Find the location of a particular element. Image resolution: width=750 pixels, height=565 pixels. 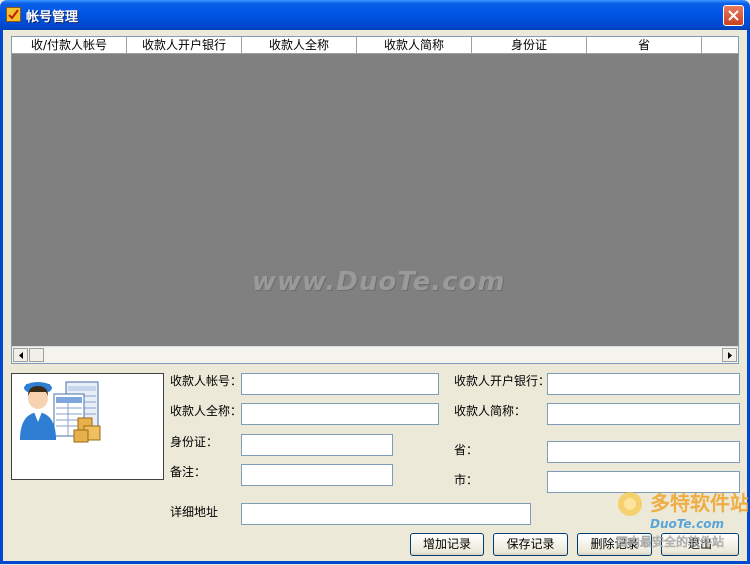

id-card-input is located at coordinates (317, 445).